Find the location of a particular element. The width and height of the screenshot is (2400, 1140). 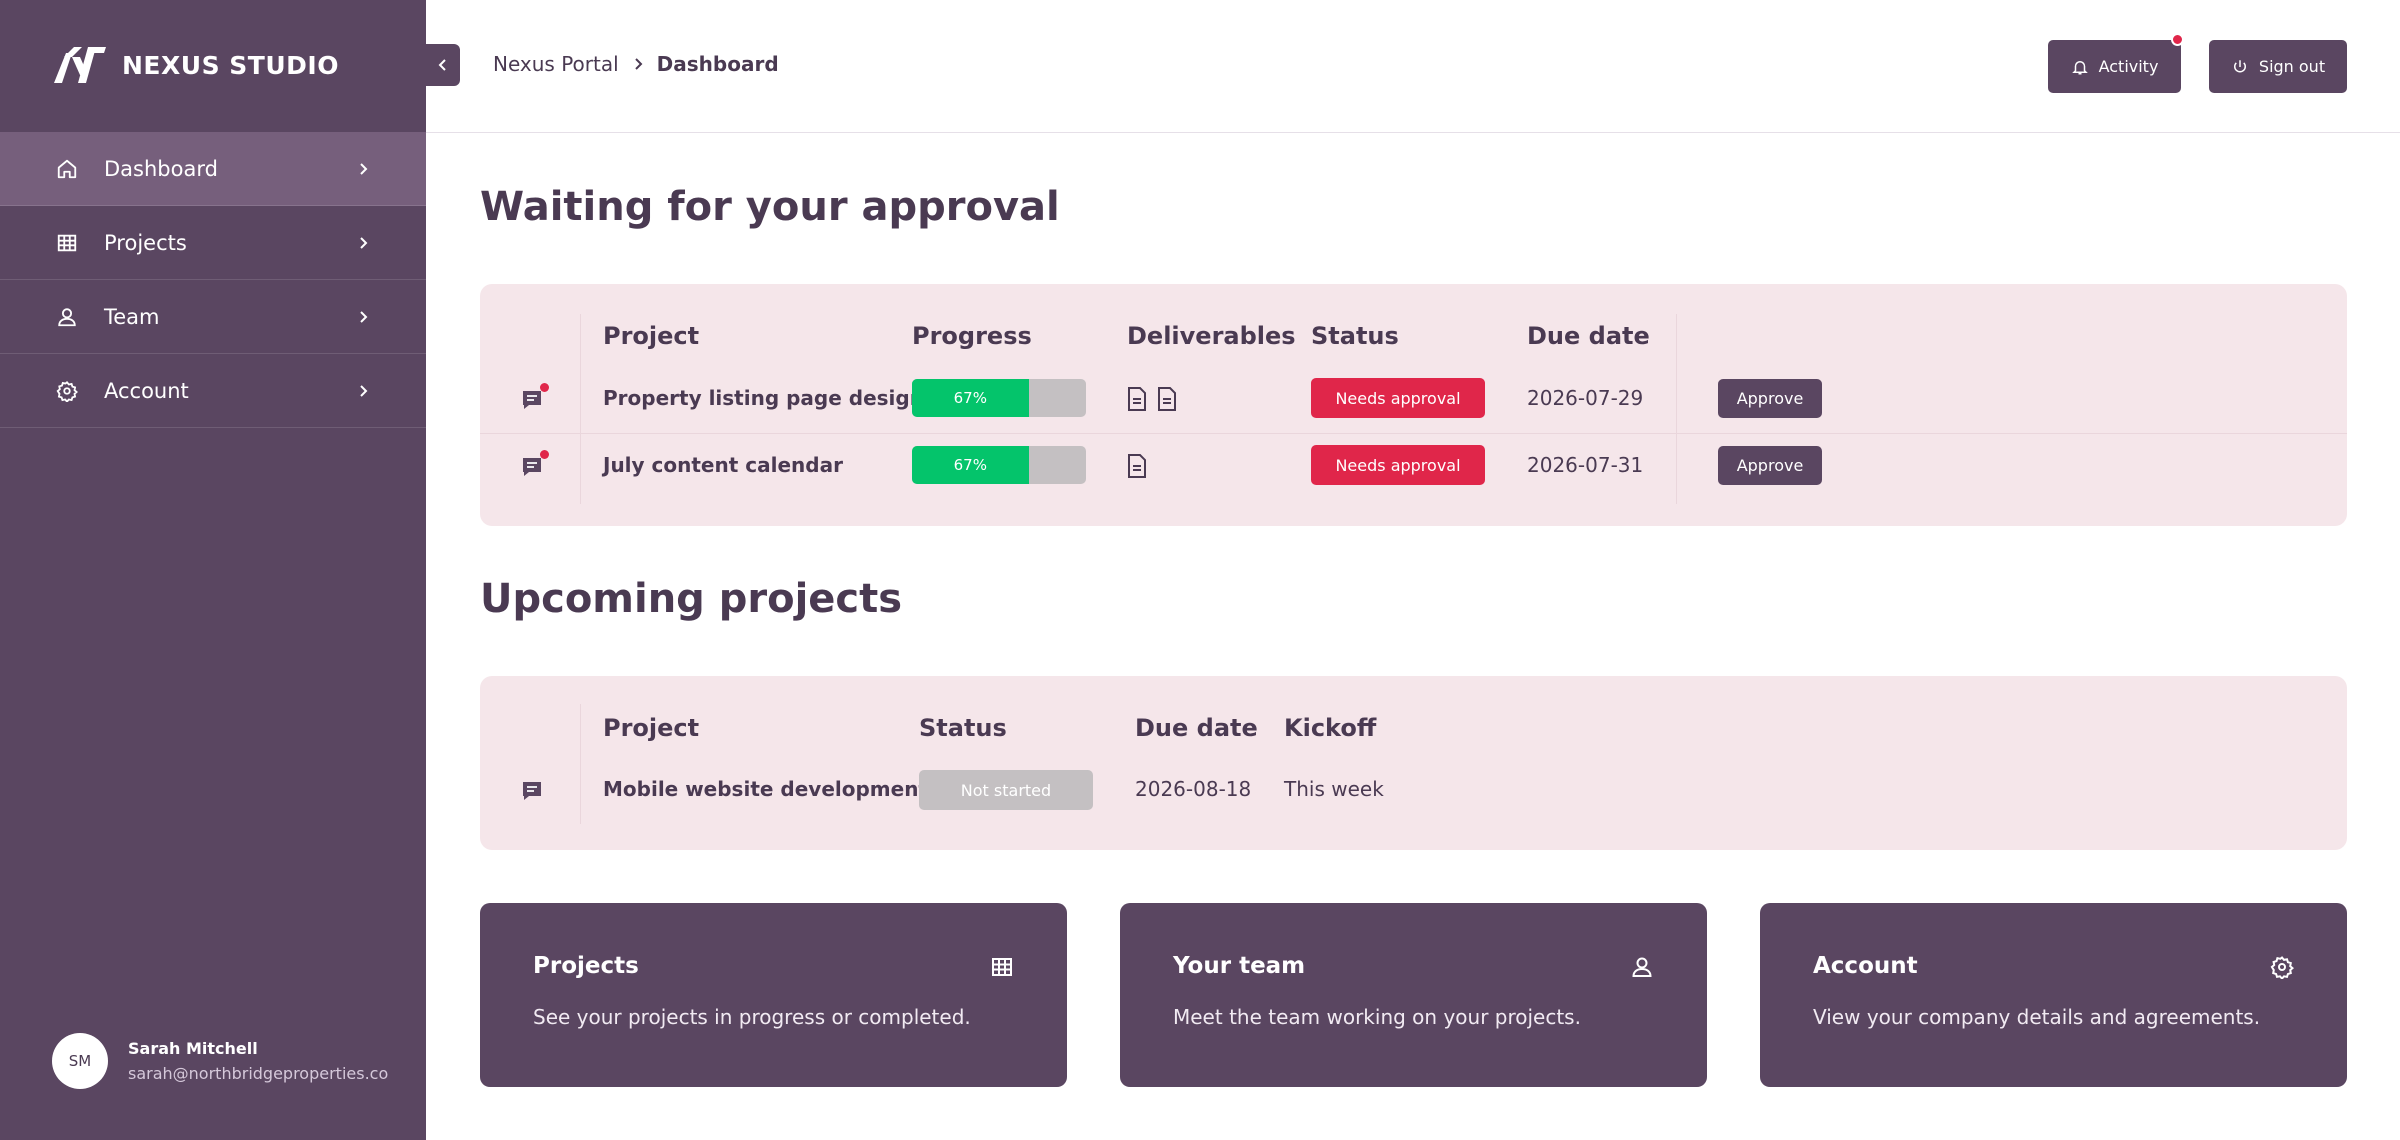

sidebar-item-projects: Projects is located at coordinates (213, 243).